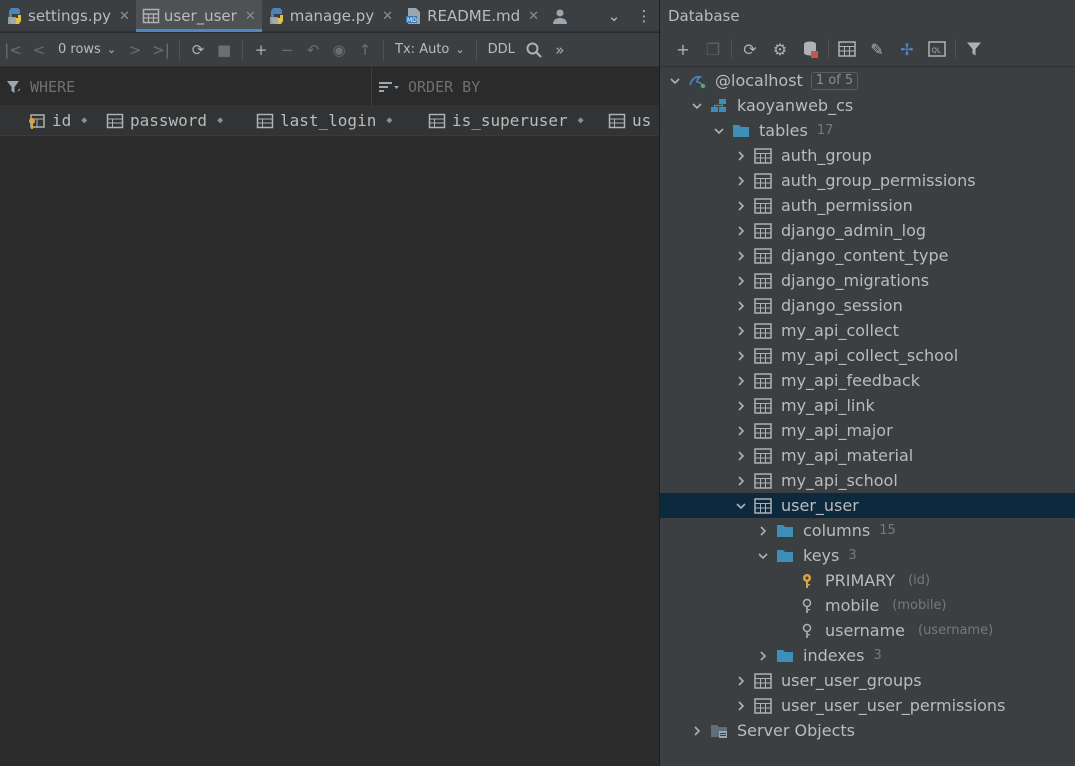 This screenshot has height=766, width=1075. What do you see at coordinates (847, 49) in the screenshot?
I see `table-view-icon` at bounding box center [847, 49].